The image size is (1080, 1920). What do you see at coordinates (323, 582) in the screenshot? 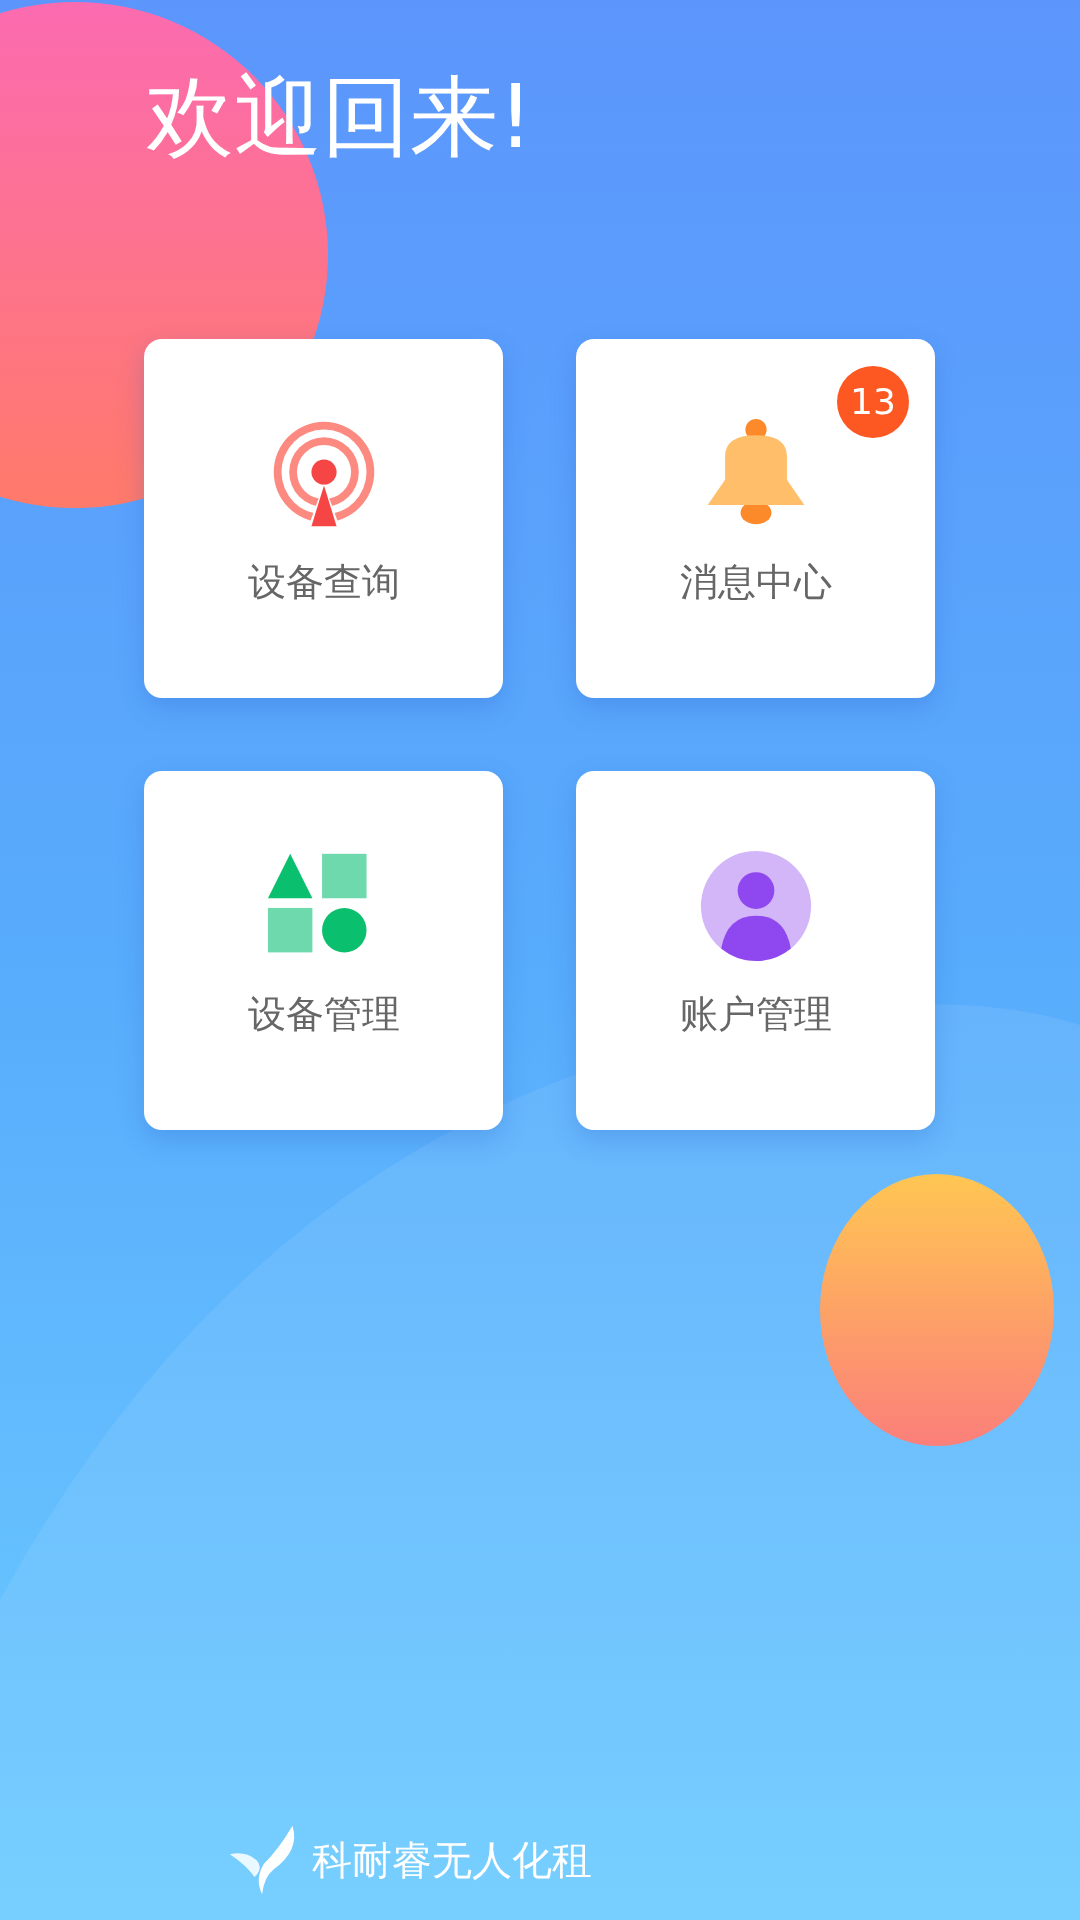
I see `tile-label: 设备查询` at bounding box center [323, 582].